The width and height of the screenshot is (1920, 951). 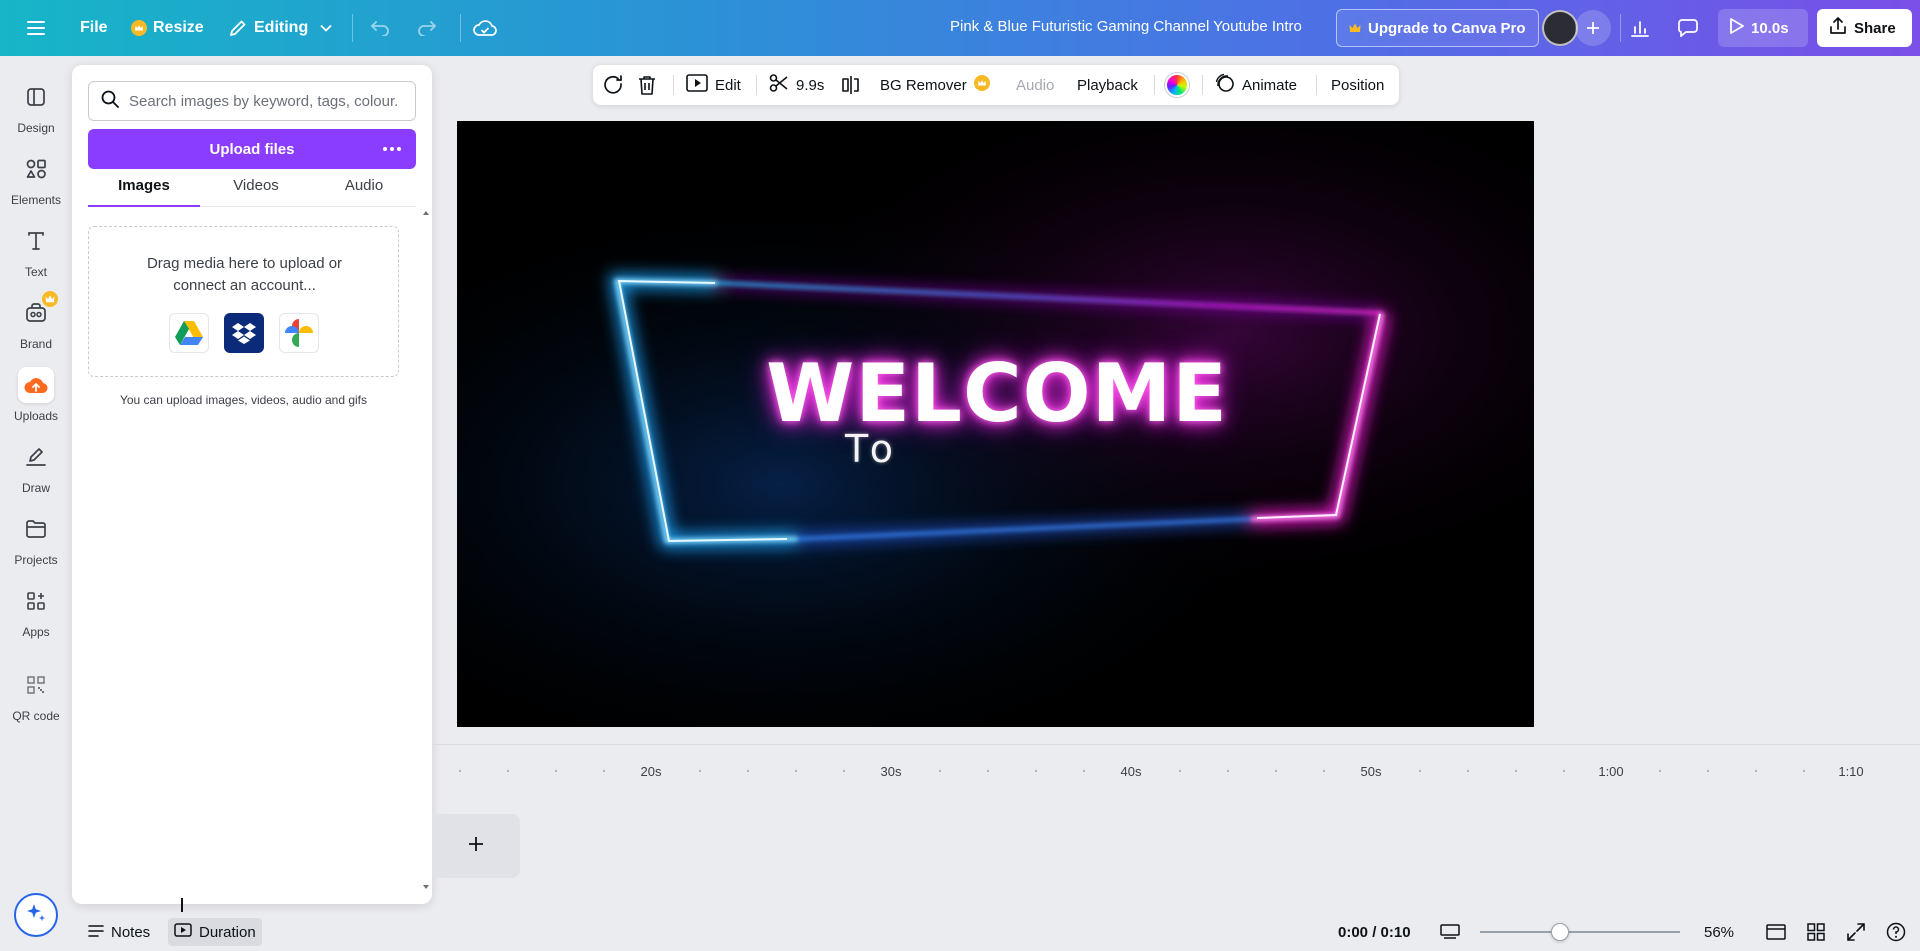 I want to click on fullscreen-icon, so click(x=1856, y=932).